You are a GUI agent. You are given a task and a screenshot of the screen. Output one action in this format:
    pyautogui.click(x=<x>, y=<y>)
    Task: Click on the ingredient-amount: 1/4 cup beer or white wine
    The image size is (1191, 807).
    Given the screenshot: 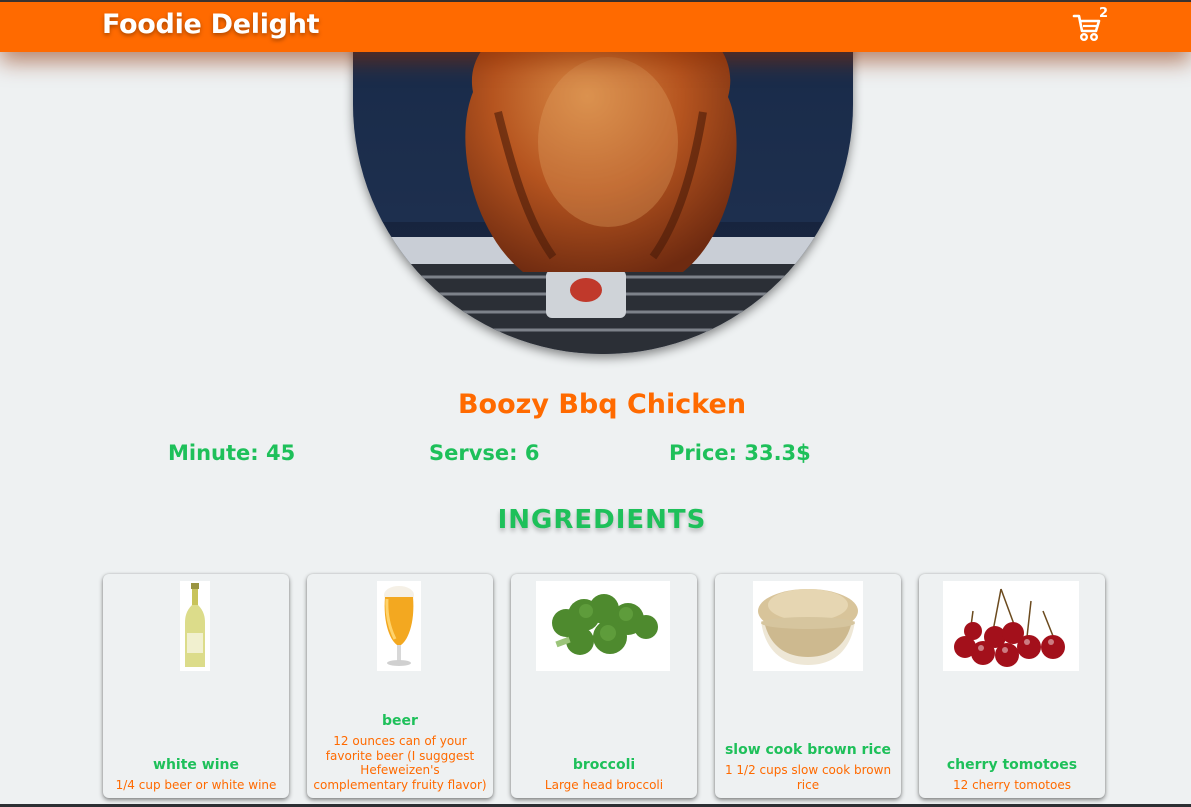 What is the action you would take?
    pyautogui.click(x=196, y=784)
    